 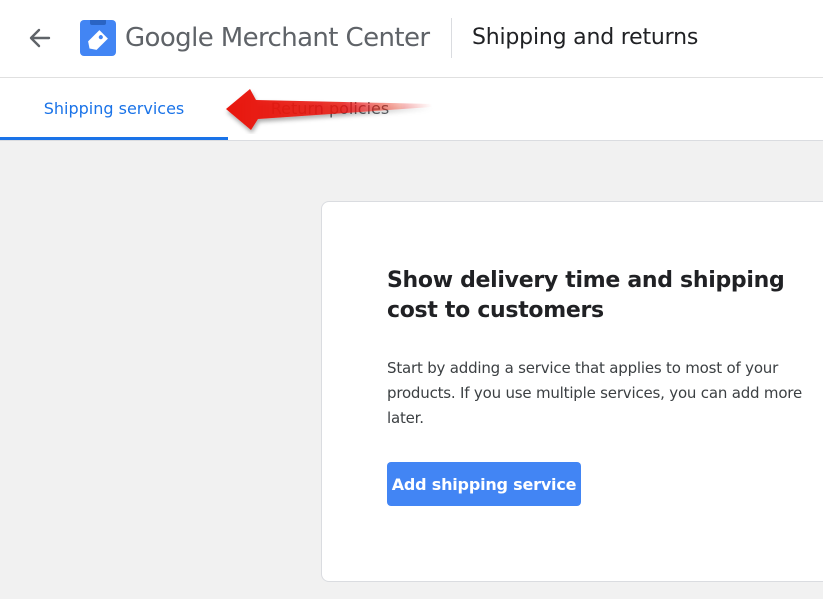 I want to click on back-button, so click(x=40, y=38).